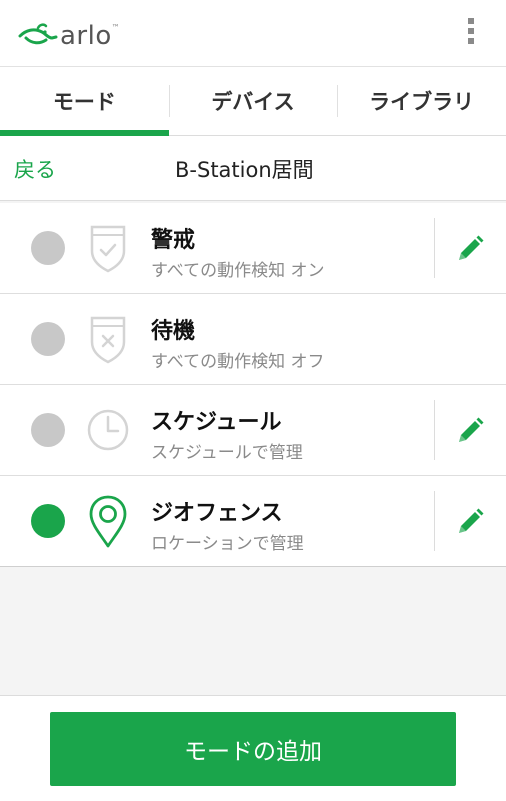 This screenshot has height=801, width=506. Describe the element at coordinates (115, 27) in the screenshot. I see `logo-trademark: ™` at that location.